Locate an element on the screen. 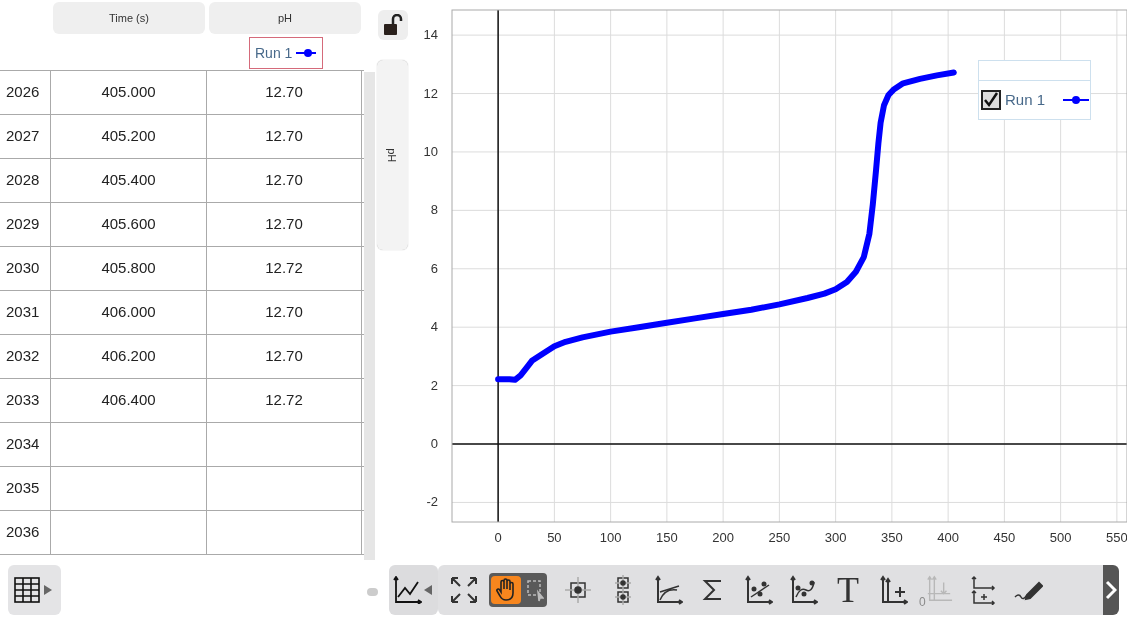  row-number-cell: 2036 is located at coordinates (25, 532).